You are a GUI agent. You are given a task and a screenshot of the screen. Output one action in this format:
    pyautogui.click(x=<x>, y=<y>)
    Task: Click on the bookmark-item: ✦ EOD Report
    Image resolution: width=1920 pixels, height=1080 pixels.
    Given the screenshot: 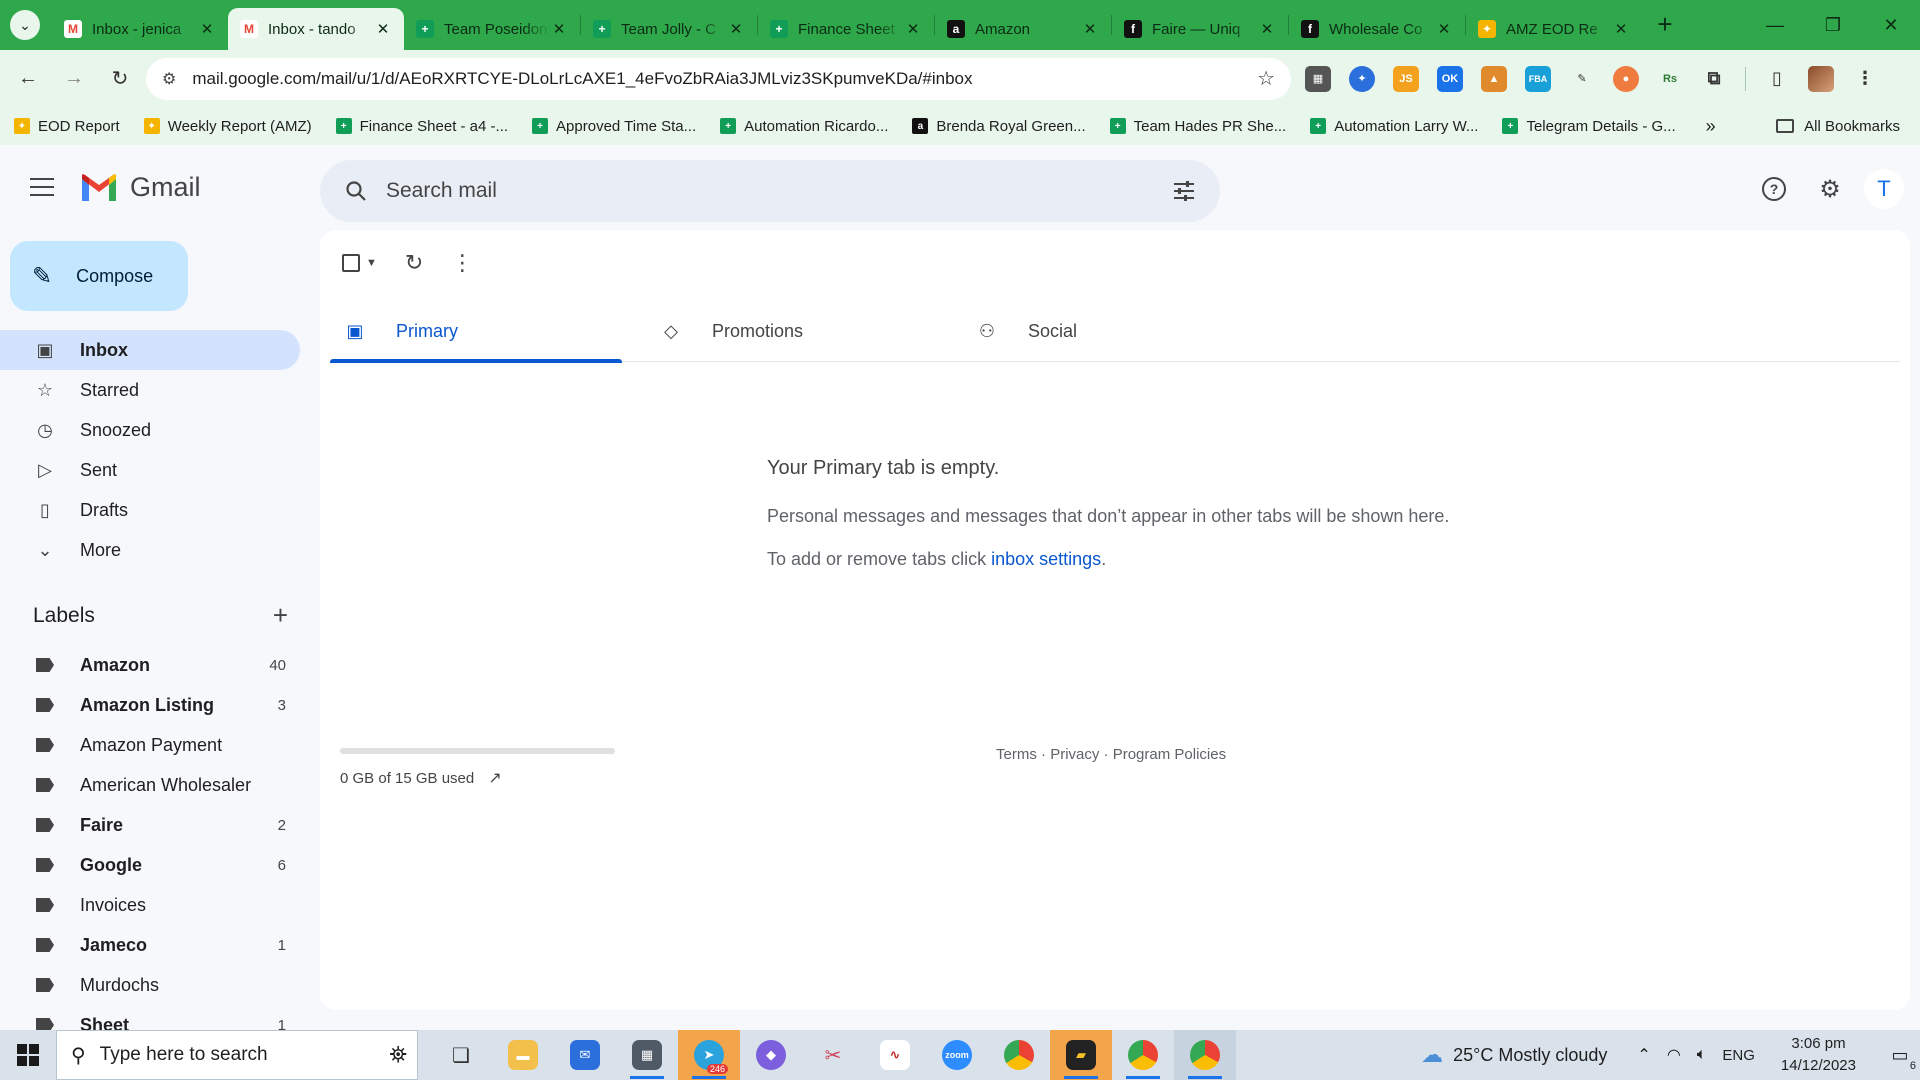 What is the action you would take?
    pyautogui.click(x=67, y=126)
    